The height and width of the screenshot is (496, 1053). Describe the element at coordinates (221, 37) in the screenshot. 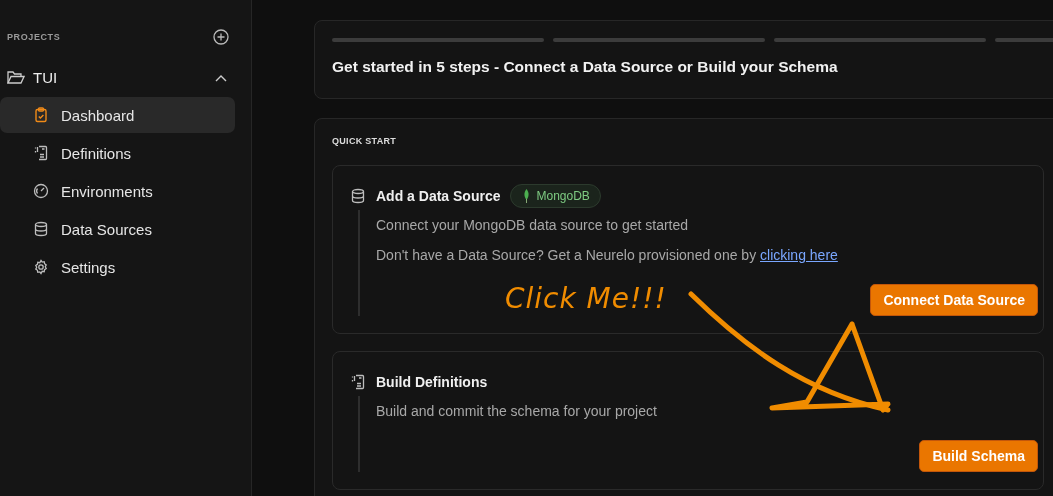

I see `add-icon` at that location.